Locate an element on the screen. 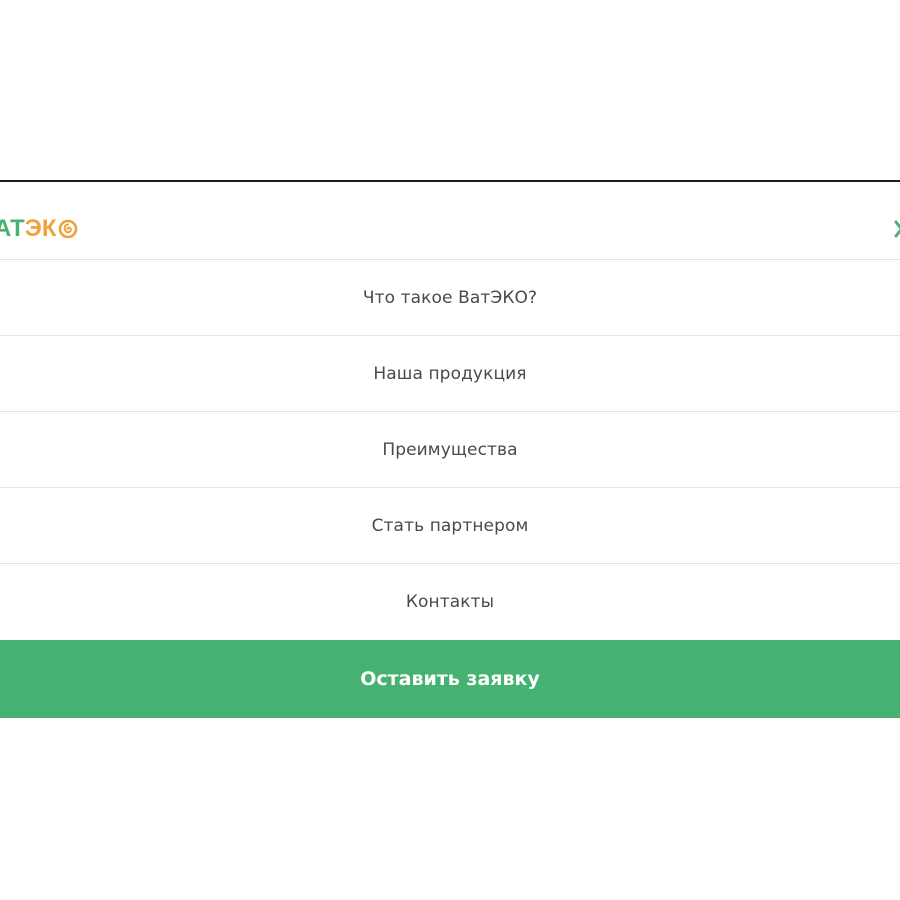 This screenshot has width=900, height=900. menu-item-label: Что такое ВатЭКО? is located at coordinates (450, 297).